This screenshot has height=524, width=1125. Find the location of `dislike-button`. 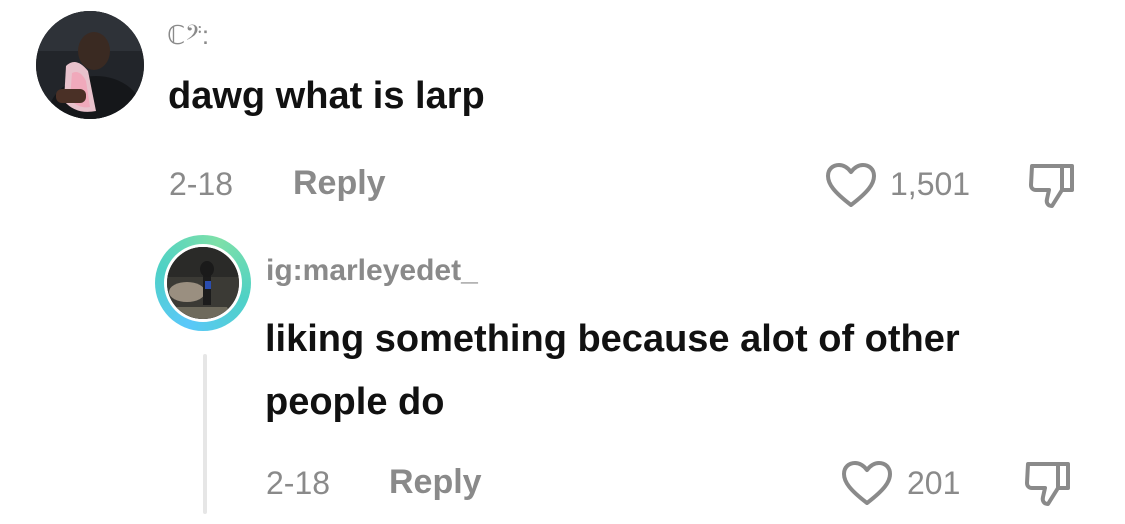

dislike-button is located at coordinates (1052, 185).